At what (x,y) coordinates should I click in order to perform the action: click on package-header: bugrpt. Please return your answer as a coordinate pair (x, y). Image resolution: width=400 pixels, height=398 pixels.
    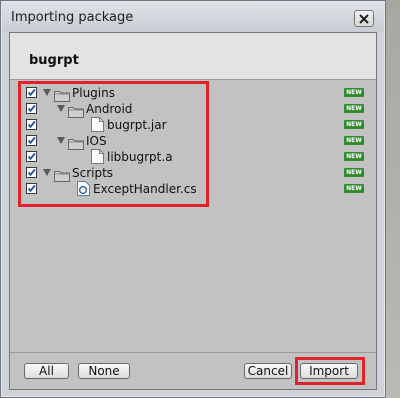
    Looking at the image, I should click on (193, 56).